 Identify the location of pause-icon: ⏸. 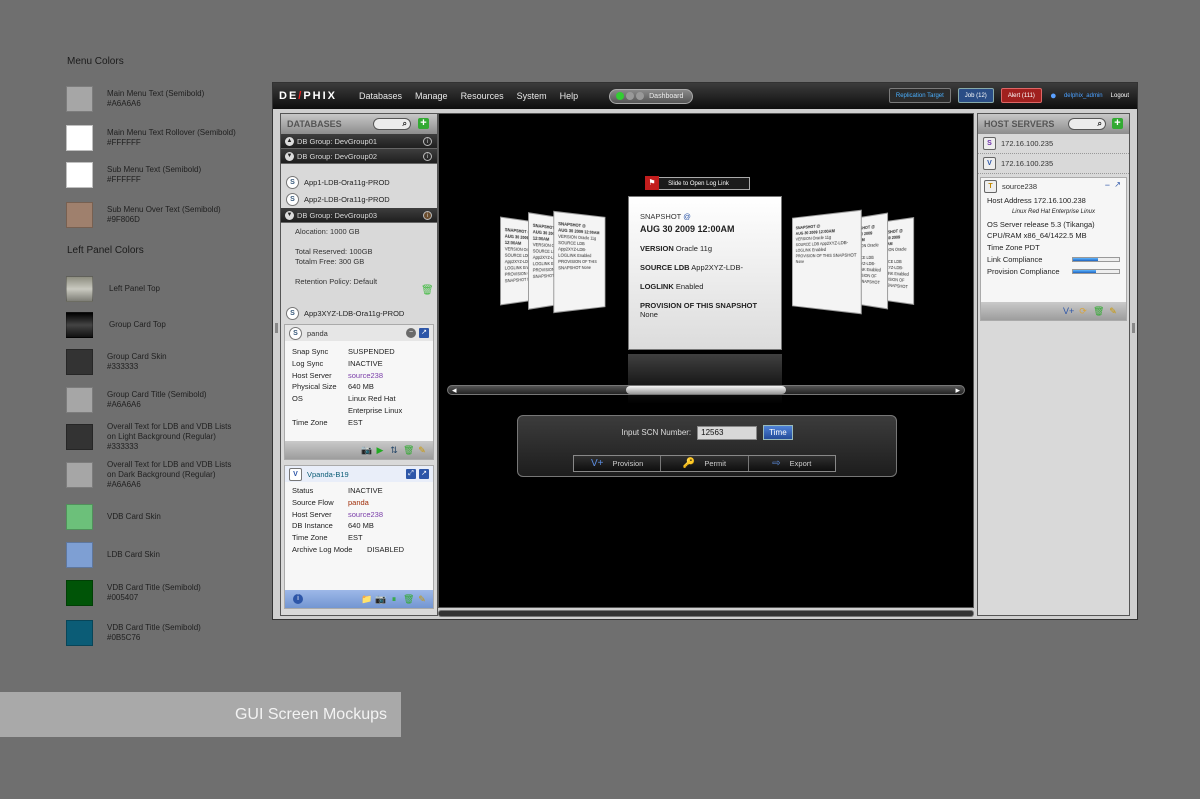
(394, 599).